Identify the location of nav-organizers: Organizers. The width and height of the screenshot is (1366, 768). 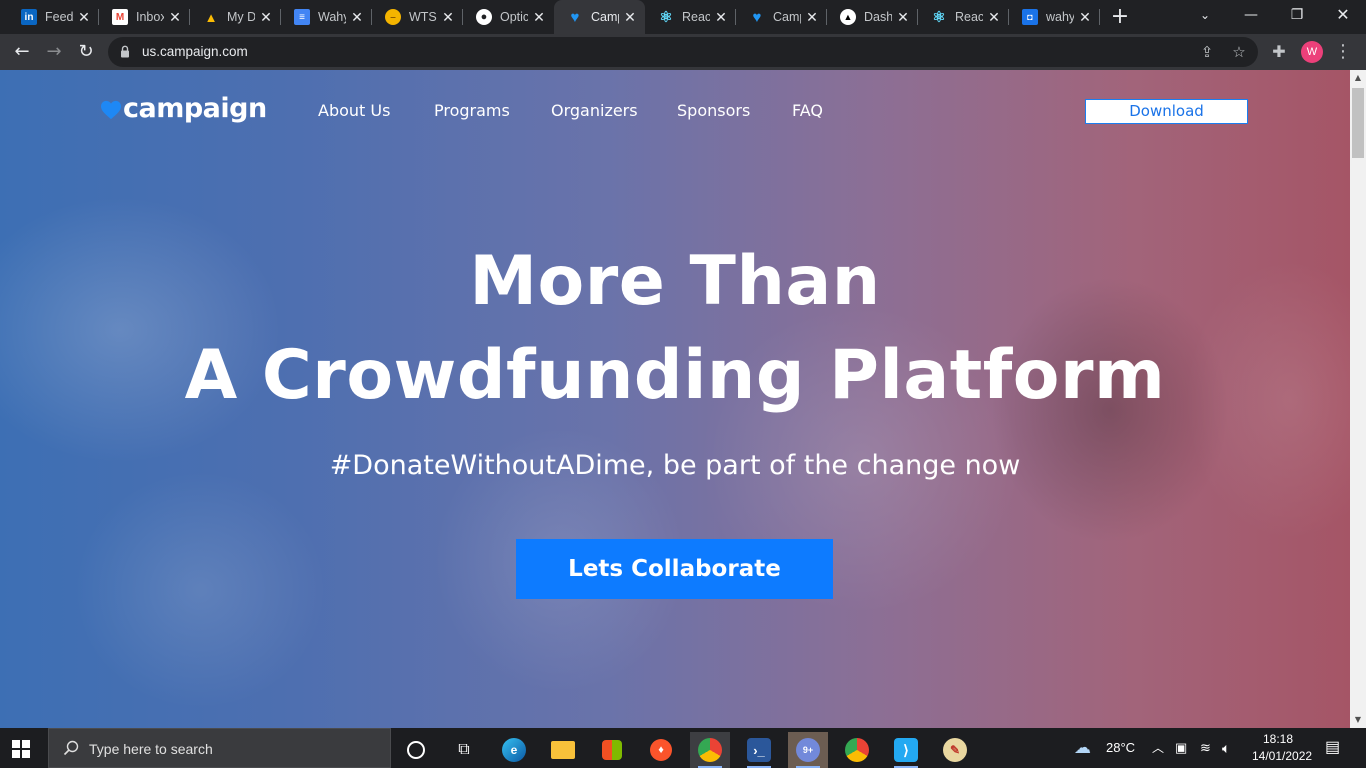
(594, 110).